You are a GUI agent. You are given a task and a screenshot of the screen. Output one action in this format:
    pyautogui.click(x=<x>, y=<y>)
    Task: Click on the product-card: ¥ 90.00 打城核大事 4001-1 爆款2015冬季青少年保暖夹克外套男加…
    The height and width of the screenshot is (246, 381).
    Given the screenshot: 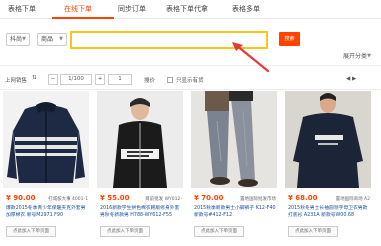 What is the action you would take?
    pyautogui.click(x=46, y=168)
    